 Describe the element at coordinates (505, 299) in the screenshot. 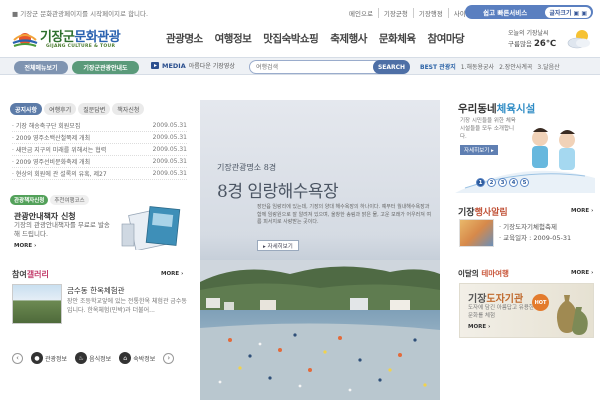

I see `theme-card-title-highlight: 도자기관` at that location.